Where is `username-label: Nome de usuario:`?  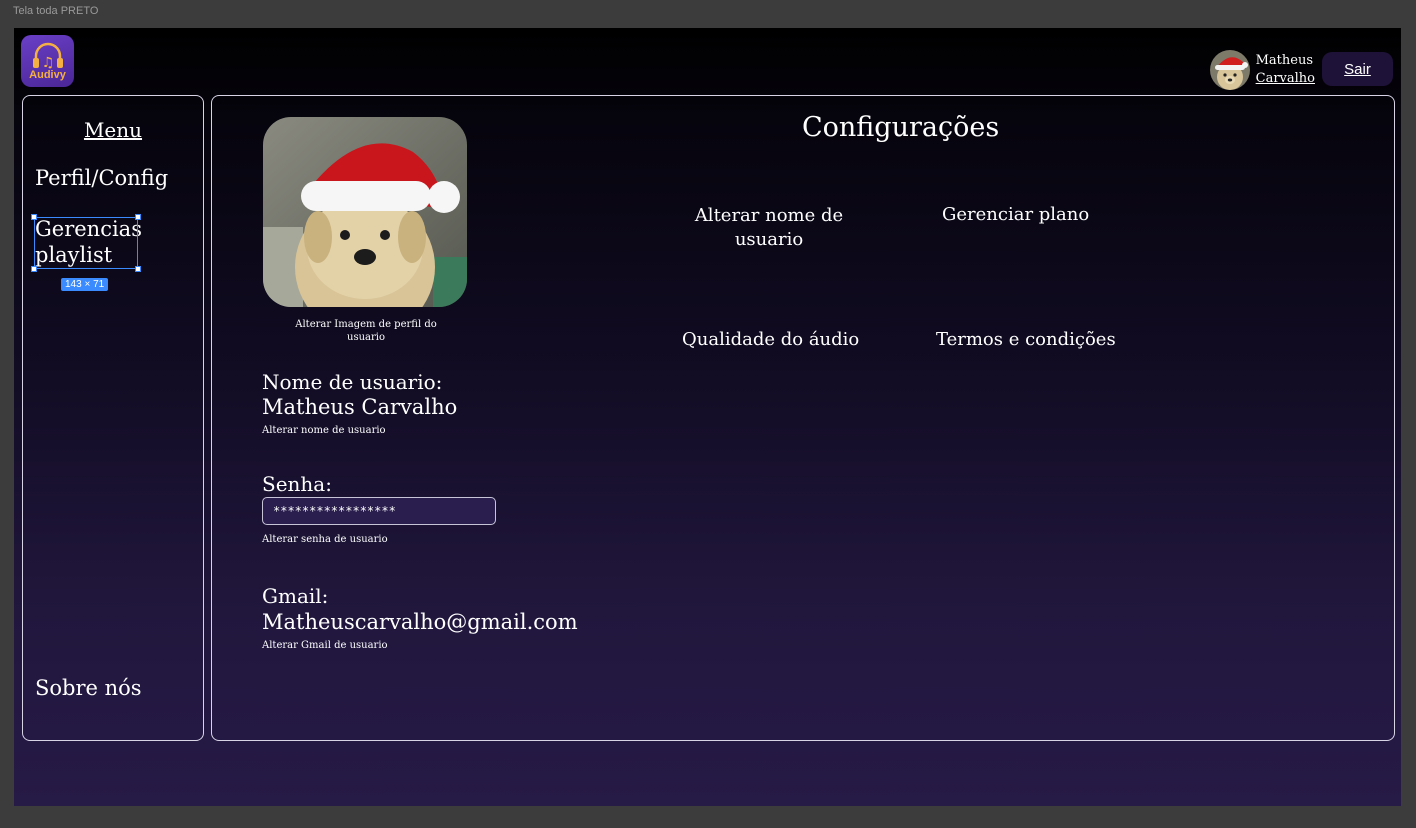 username-label: Nome de usuario: is located at coordinates (352, 382).